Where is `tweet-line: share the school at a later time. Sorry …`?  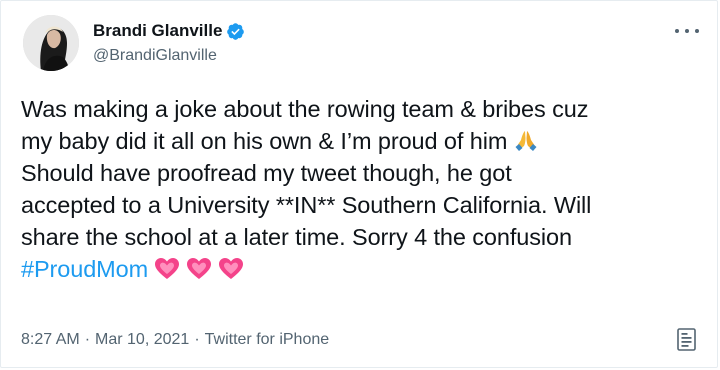 tweet-line: share the school at a later time. Sorry … is located at coordinates (296, 237).